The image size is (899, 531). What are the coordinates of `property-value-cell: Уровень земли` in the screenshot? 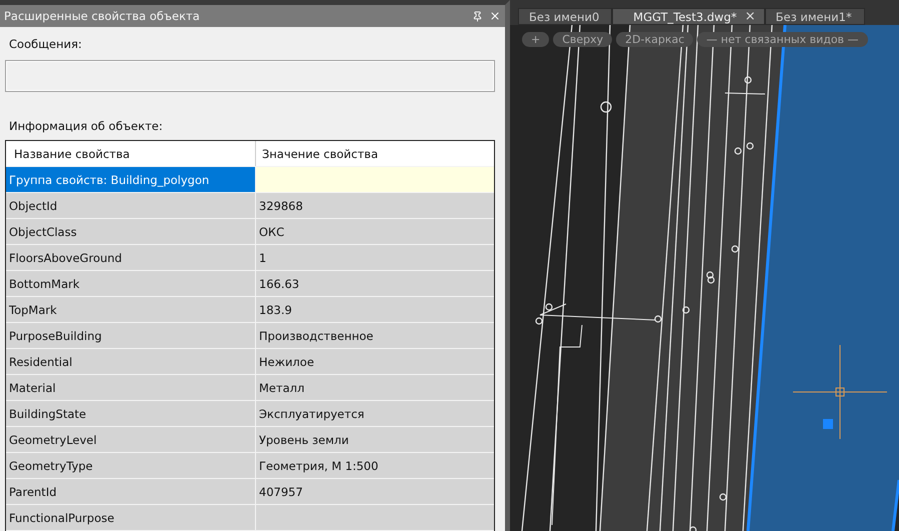 It's located at (375, 439).